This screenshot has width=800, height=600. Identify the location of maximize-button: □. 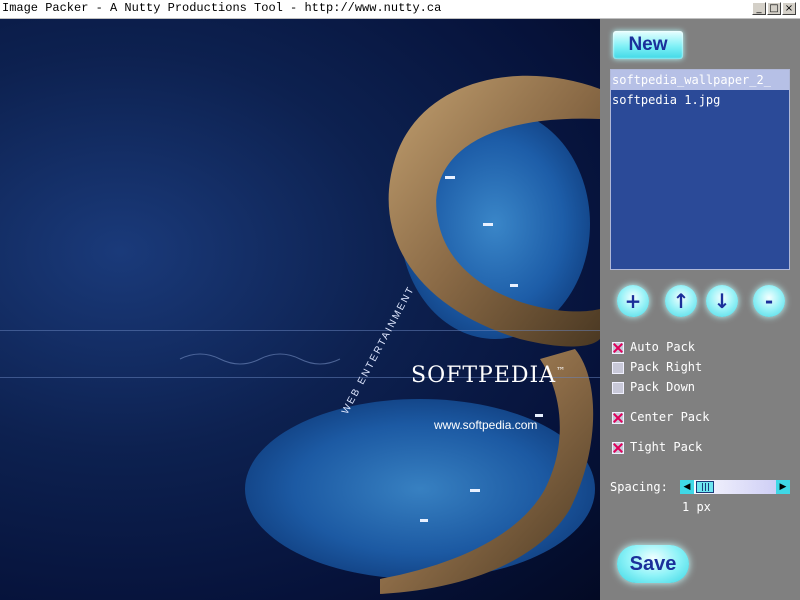
(774, 8).